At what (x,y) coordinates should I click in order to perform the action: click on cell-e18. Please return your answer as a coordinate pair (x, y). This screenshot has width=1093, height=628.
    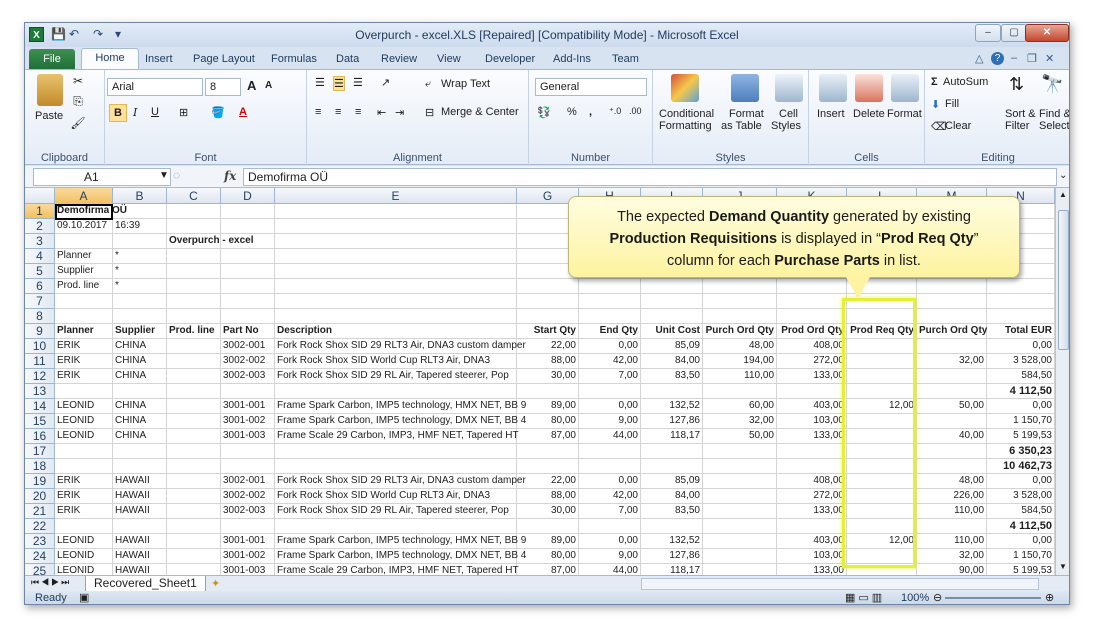
    Looking at the image, I should click on (396, 466).